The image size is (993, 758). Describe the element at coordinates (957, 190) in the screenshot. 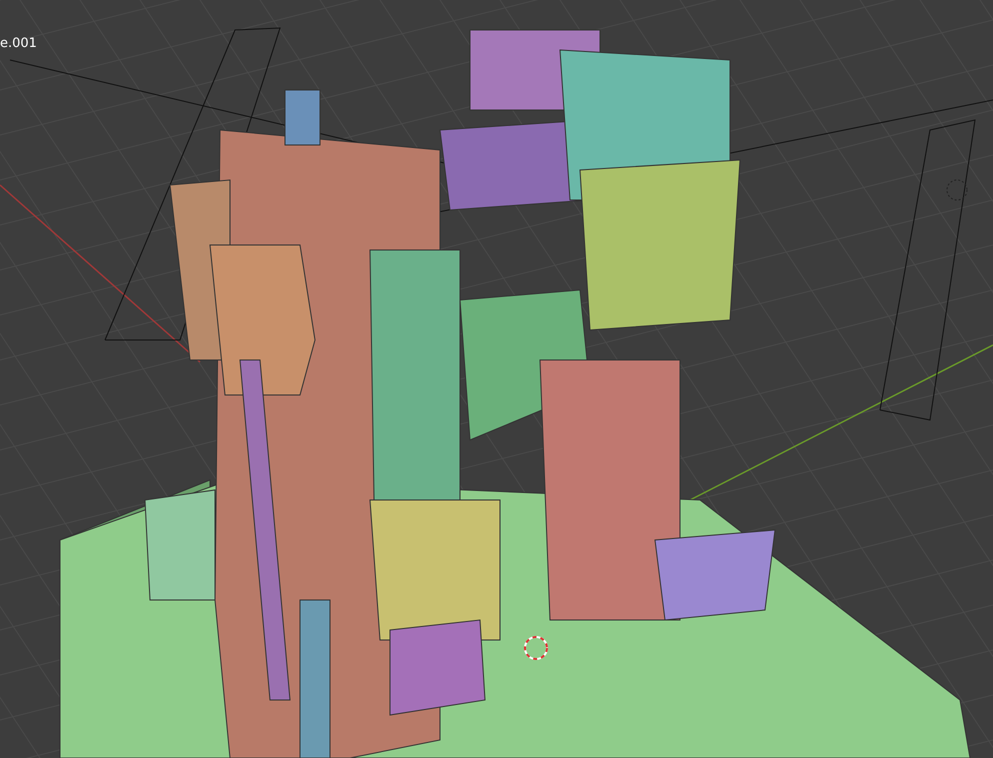

I see `empty-object-icon` at that location.